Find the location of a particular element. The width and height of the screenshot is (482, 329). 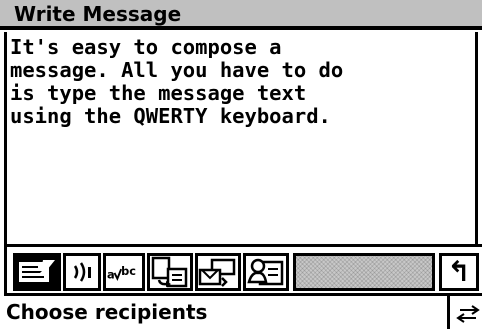

sound-icon is located at coordinates (82, 272).